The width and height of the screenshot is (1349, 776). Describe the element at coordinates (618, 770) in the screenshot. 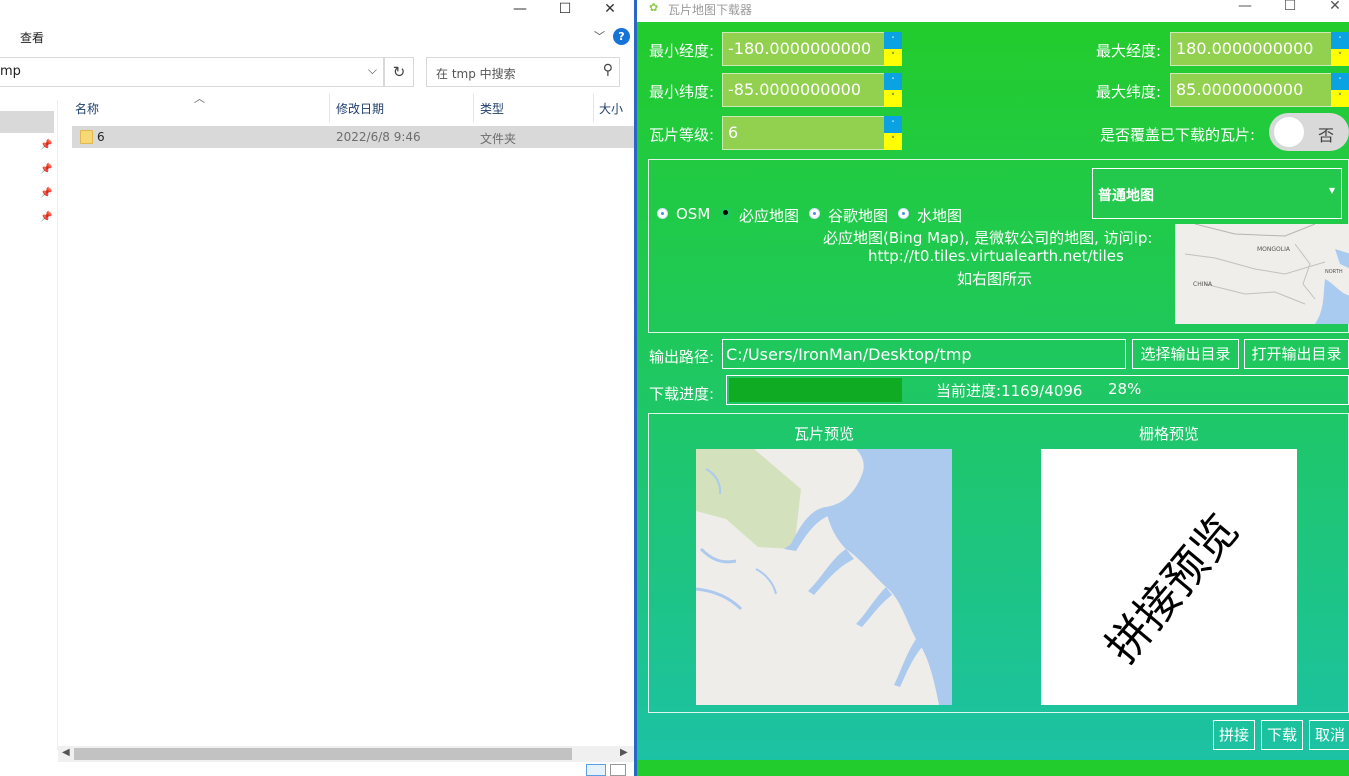

I see `large-icons-view-icon` at that location.